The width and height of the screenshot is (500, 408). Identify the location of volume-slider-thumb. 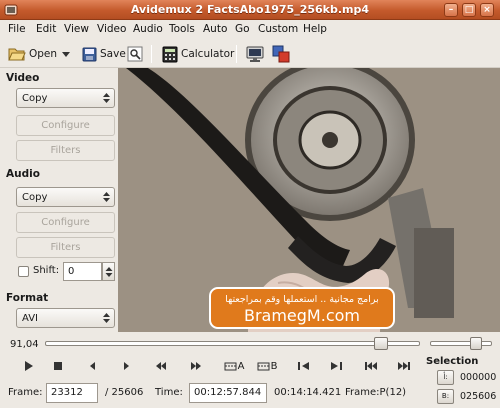
(476, 343).